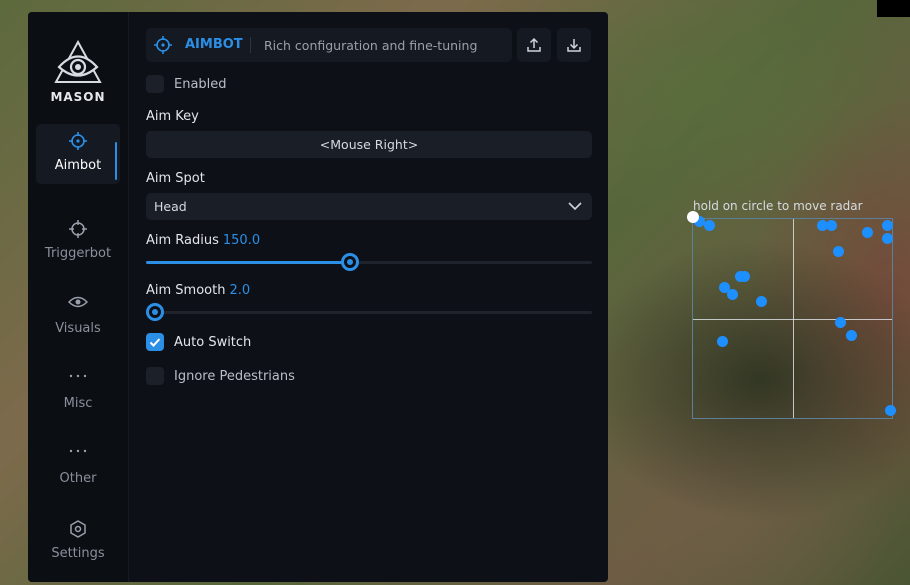 This screenshot has width=910, height=585. What do you see at coordinates (182, 240) in the screenshot?
I see `aim-radius-label-text: Aim Radius` at bounding box center [182, 240].